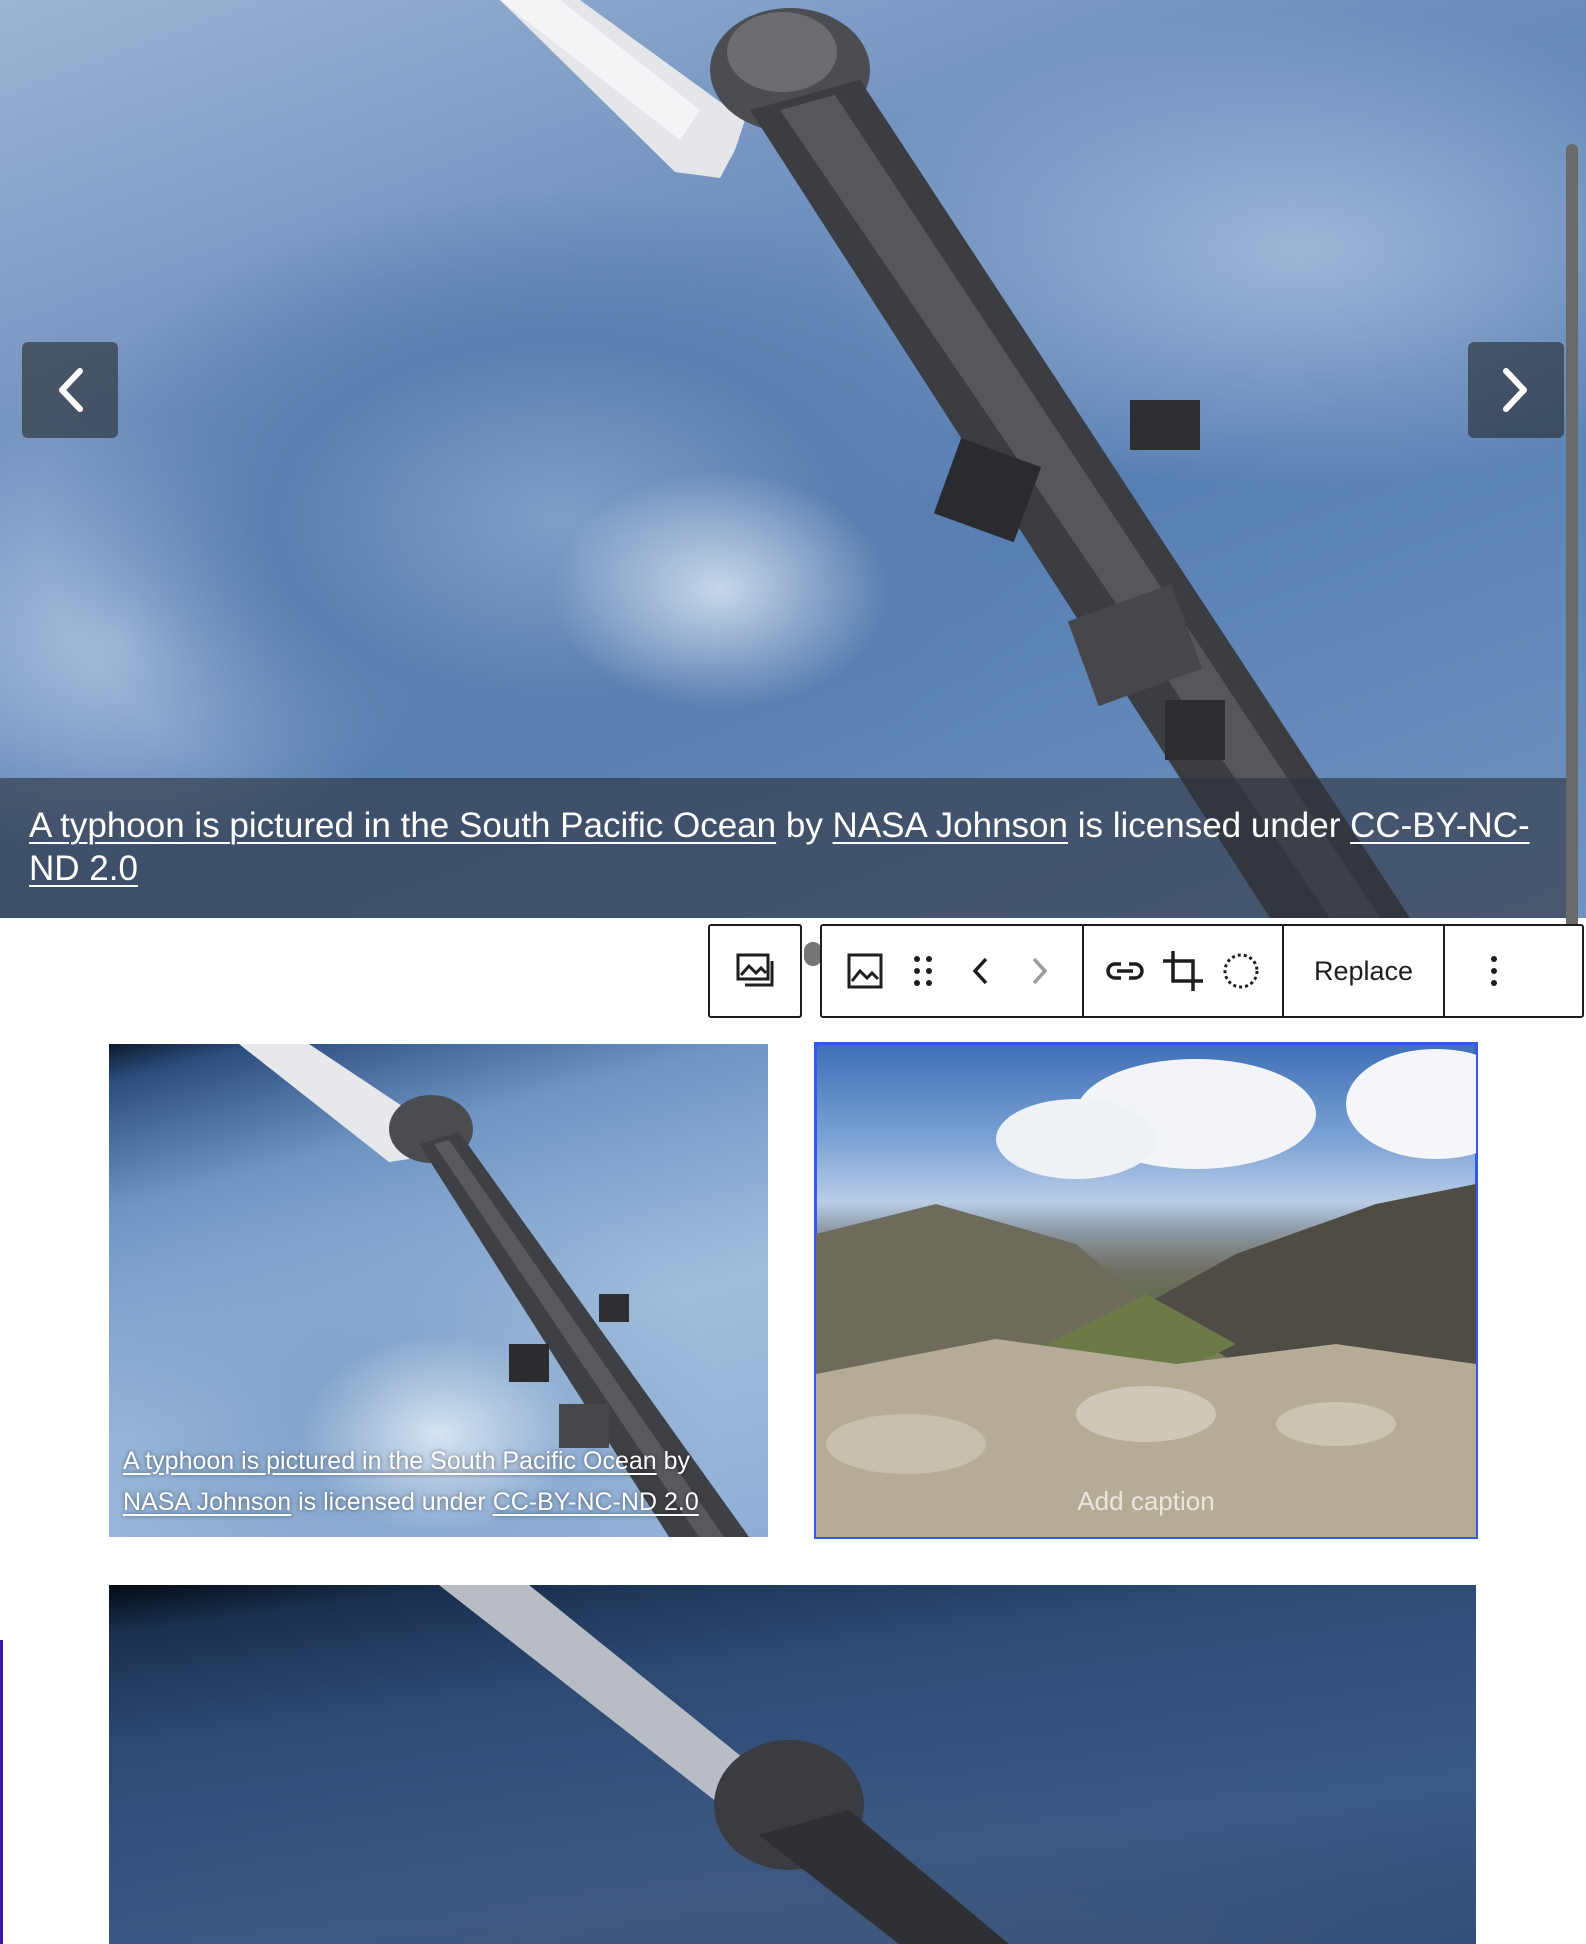  I want to click on link-icon, so click(1125, 971).